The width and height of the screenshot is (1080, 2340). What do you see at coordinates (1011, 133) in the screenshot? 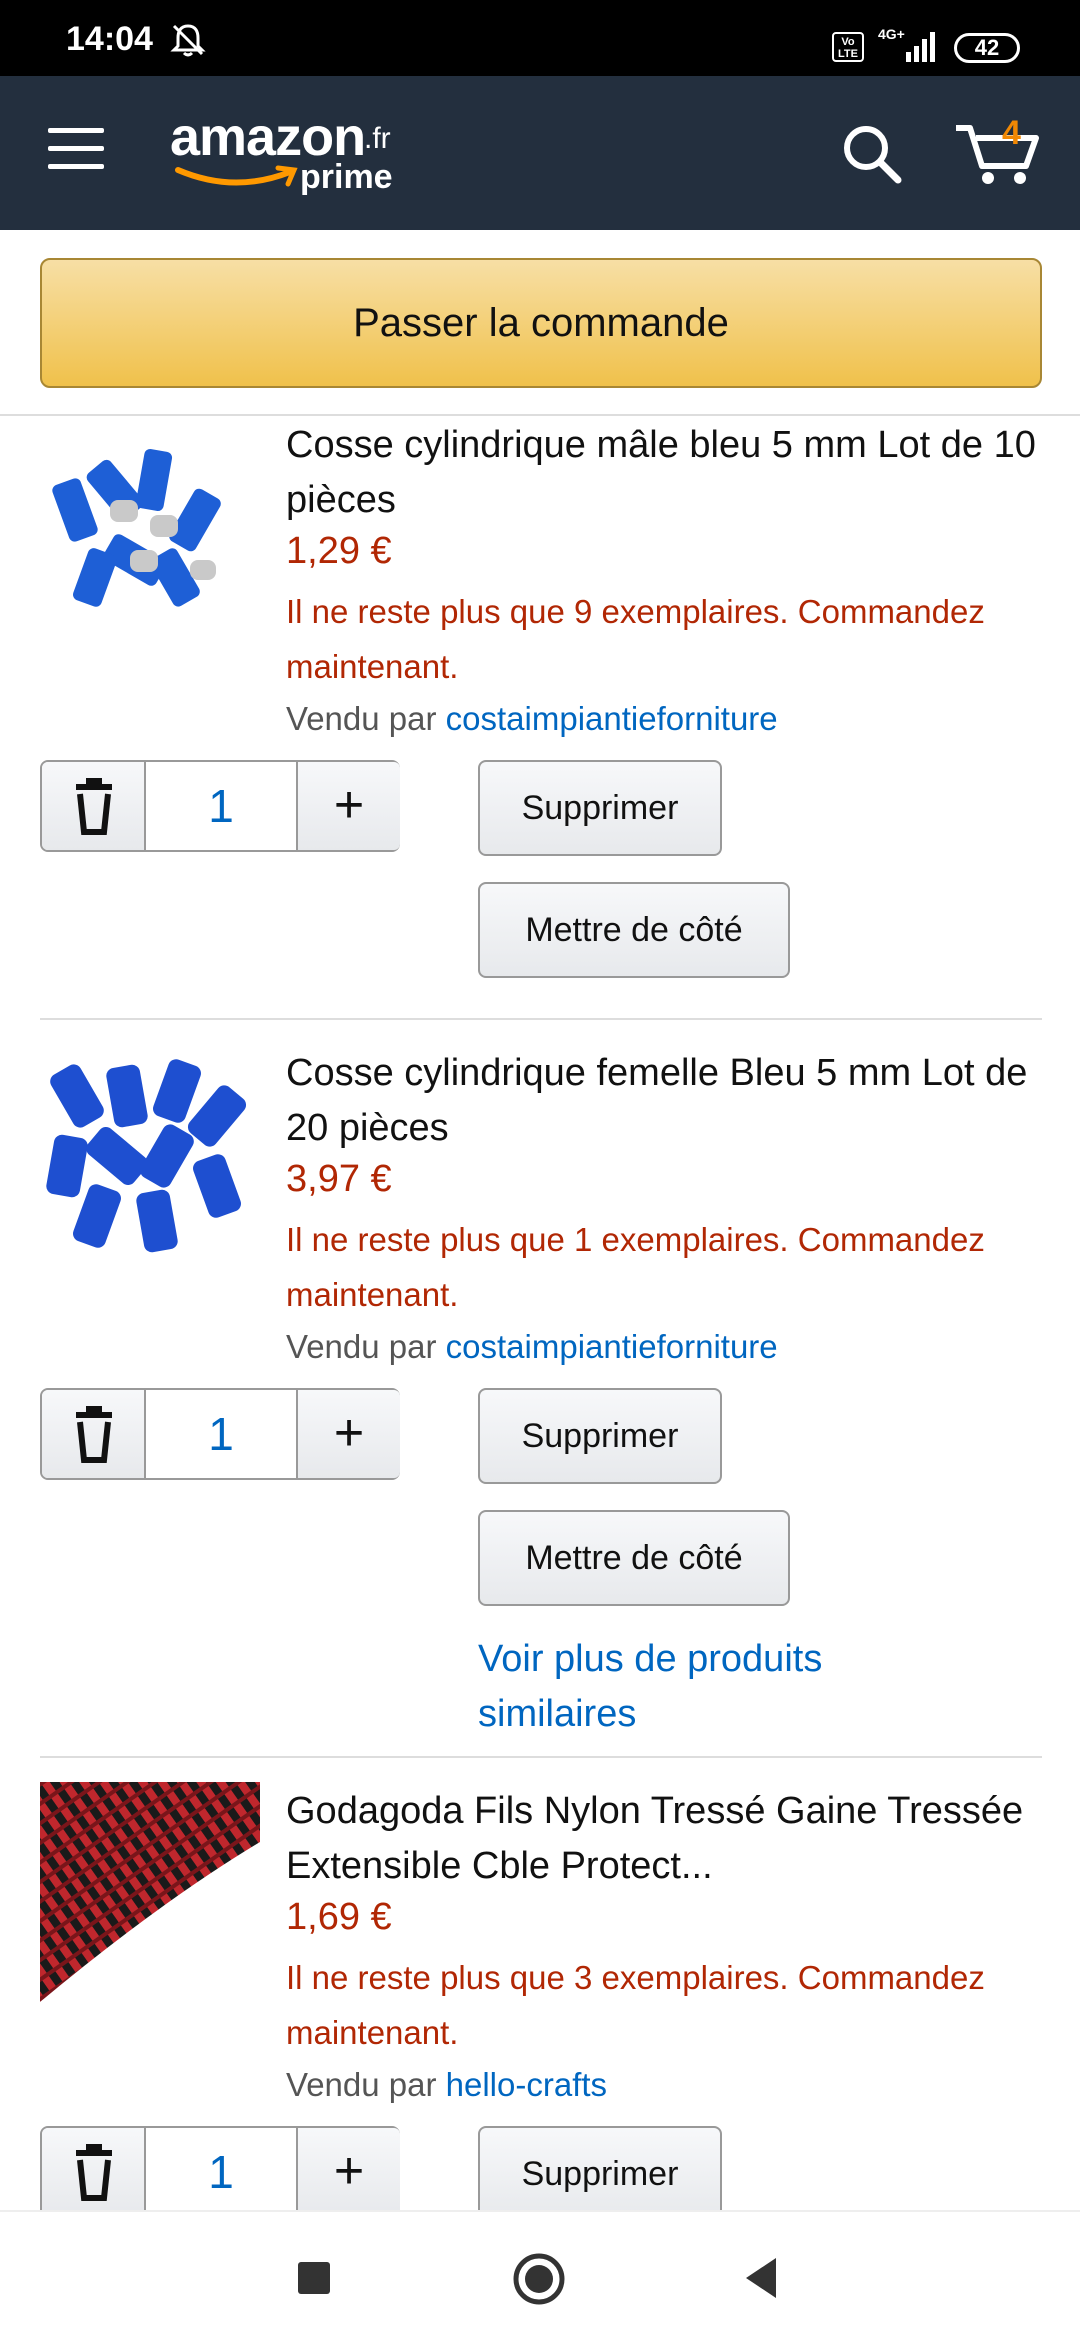
I see `cart-count: 4` at bounding box center [1011, 133].